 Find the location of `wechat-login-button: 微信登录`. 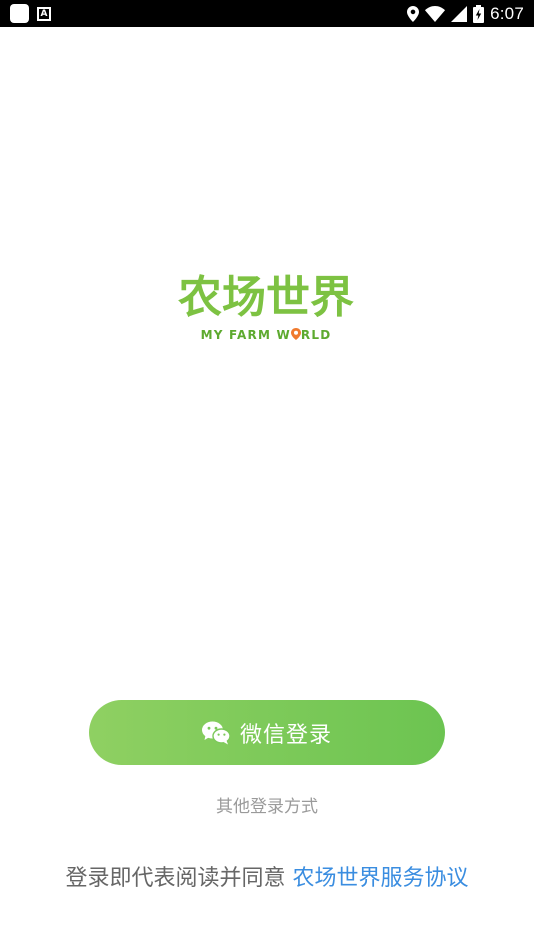

wechat-login-button: 微信登录 is located at coordinates (267, 732).